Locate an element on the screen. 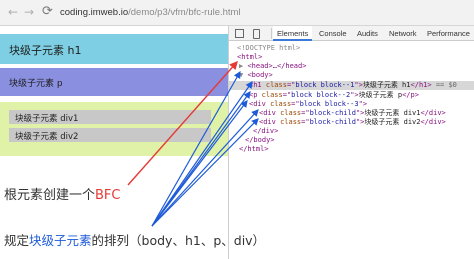 This screenshot has height=259, width=474. annotation-bfc-caption: 根元素创建一个BFC is located at coordinates (62, 193).